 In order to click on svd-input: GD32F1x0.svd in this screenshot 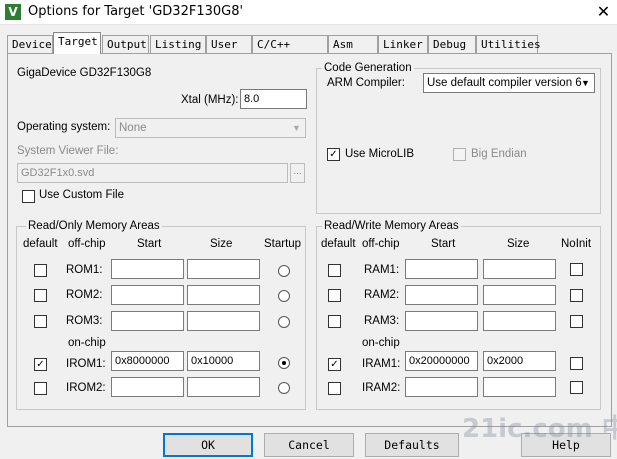, I will do `click(152, 173)`.